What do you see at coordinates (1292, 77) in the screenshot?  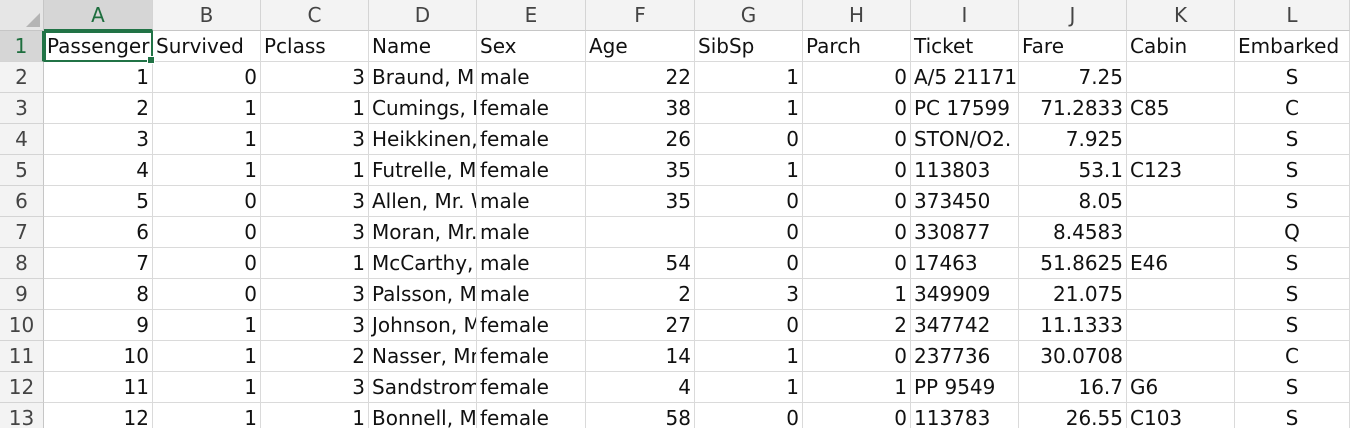 I see `cell-l2: S` at bounding box center [1292, 77].